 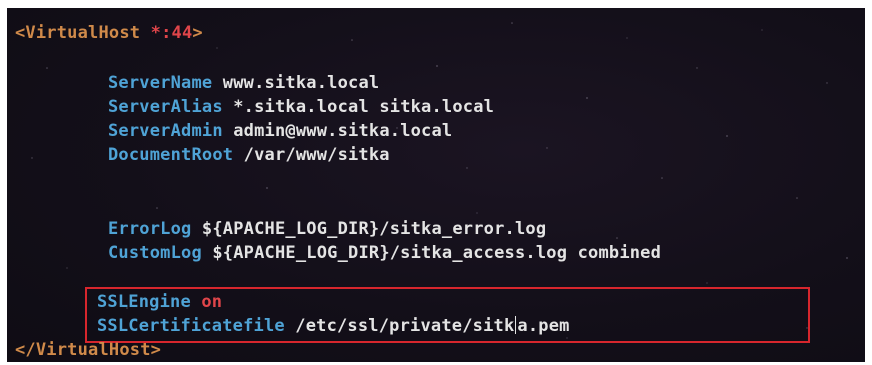 I want to click on ssl-engine-value: on, so click(x=206, y=302).